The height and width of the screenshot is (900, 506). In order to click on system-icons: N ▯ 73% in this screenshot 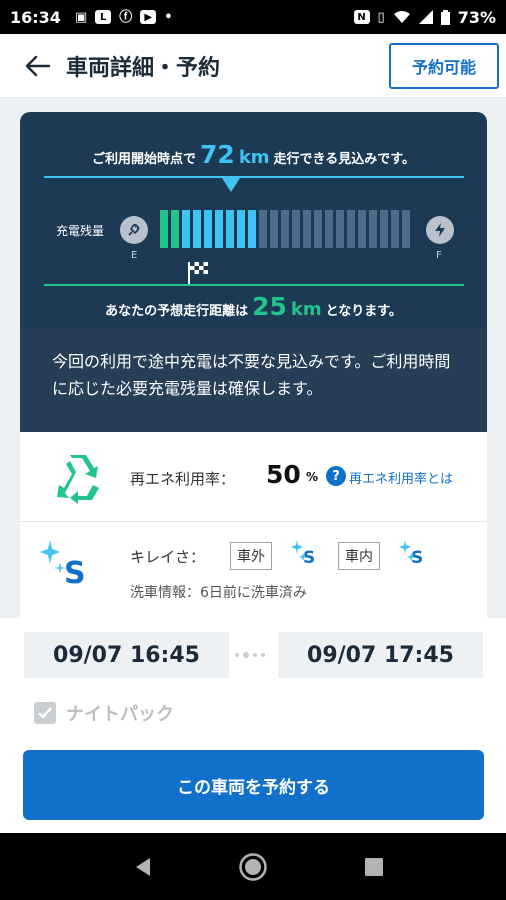, I will do `click(424, 17)`.